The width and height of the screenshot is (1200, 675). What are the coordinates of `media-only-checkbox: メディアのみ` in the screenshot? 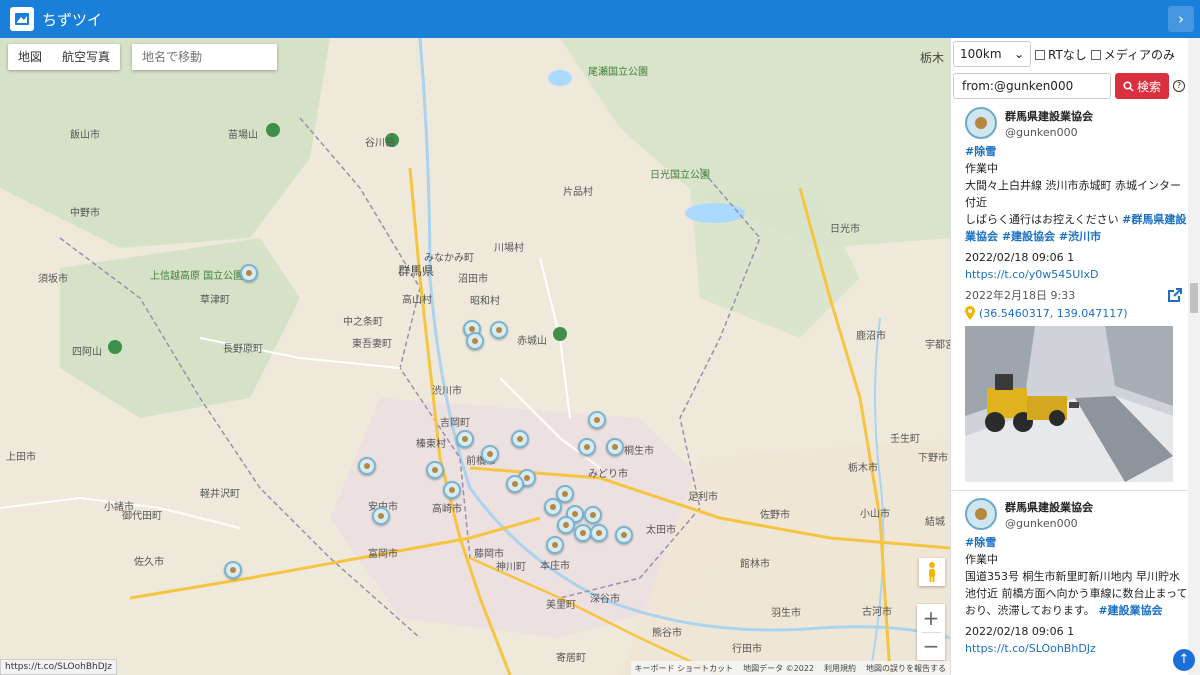 It's located at (1132, 54).